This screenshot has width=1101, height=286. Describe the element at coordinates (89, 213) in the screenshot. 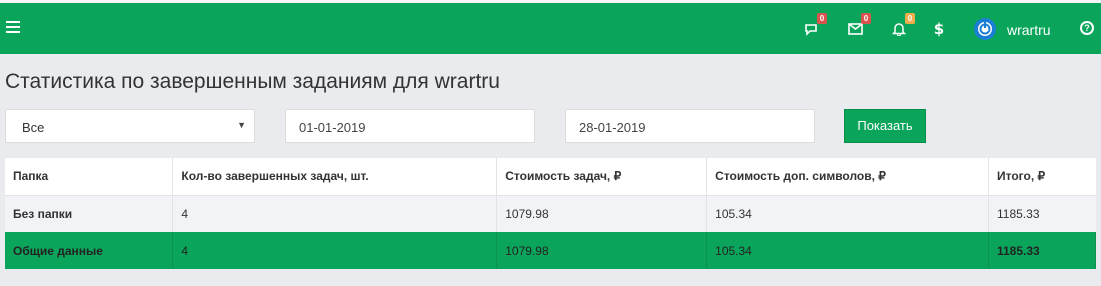

I see `cell-folder: Без папки` at that location.